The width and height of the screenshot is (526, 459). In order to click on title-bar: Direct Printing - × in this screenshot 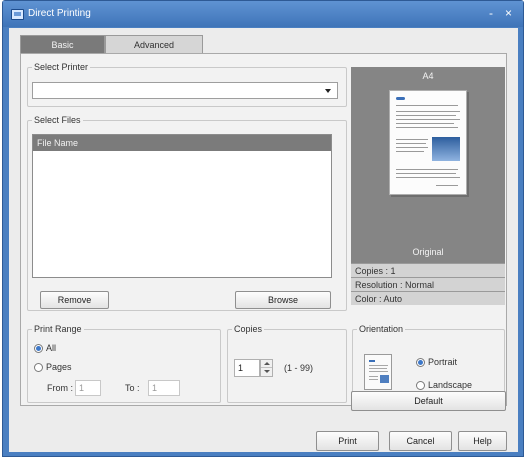, I will do `click(263, 14)`.